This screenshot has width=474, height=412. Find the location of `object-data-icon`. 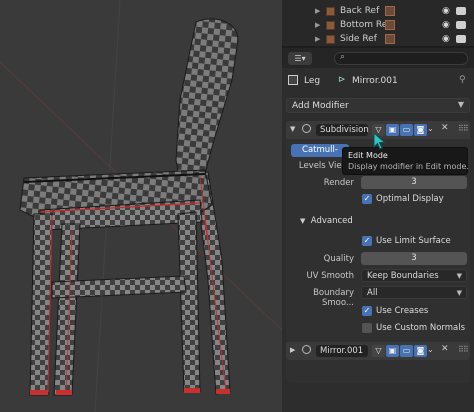

object-data-icon is located at coordinates (293, 80).